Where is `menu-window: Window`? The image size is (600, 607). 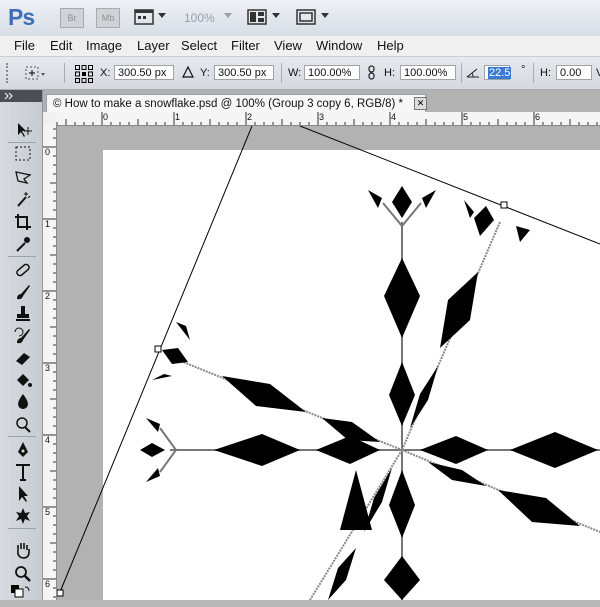 menu-window: Window is located at coordinates (339, 45).